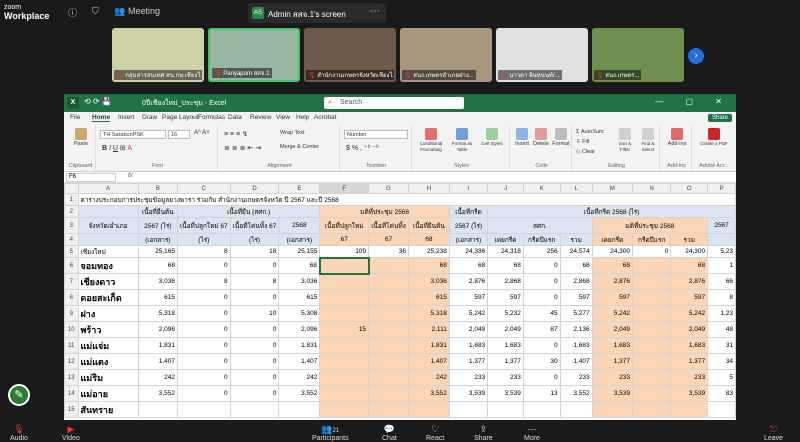 The height and width of the screenshot is (442, 800). What do you see at coordinates (299, 251) in the screenshot?
I see `table-cell: 25,155` at bounding box center [299, 251].